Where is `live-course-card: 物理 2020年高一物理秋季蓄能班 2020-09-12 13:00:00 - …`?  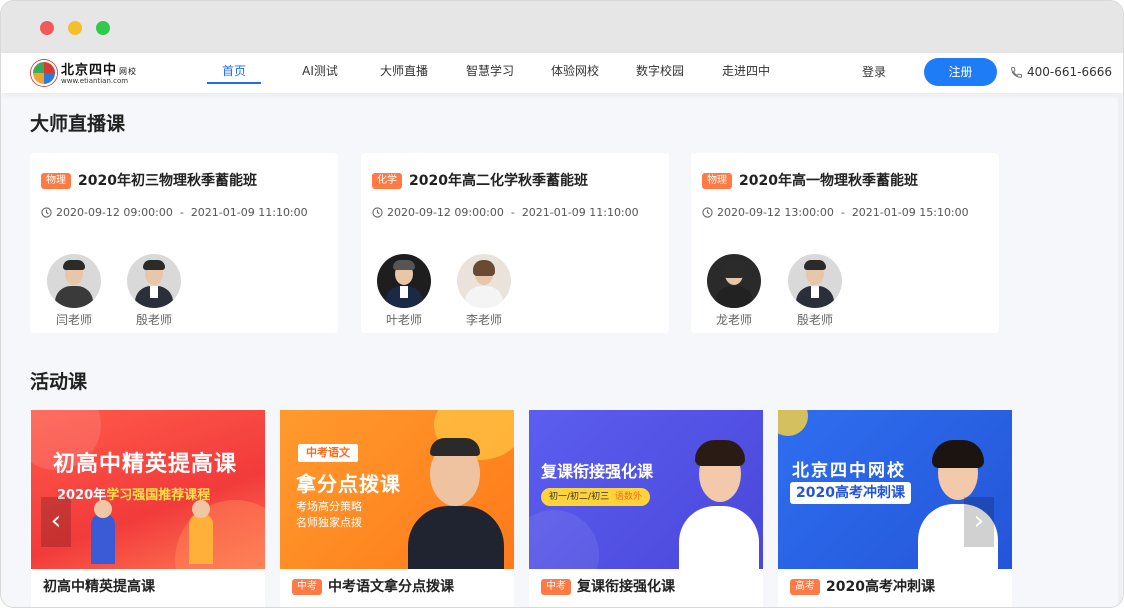 live-course-card: 物理 2020年高一物理秋季蓄能班 2020-09-12 13:00:00 - … is located at coordinates (845, 243).